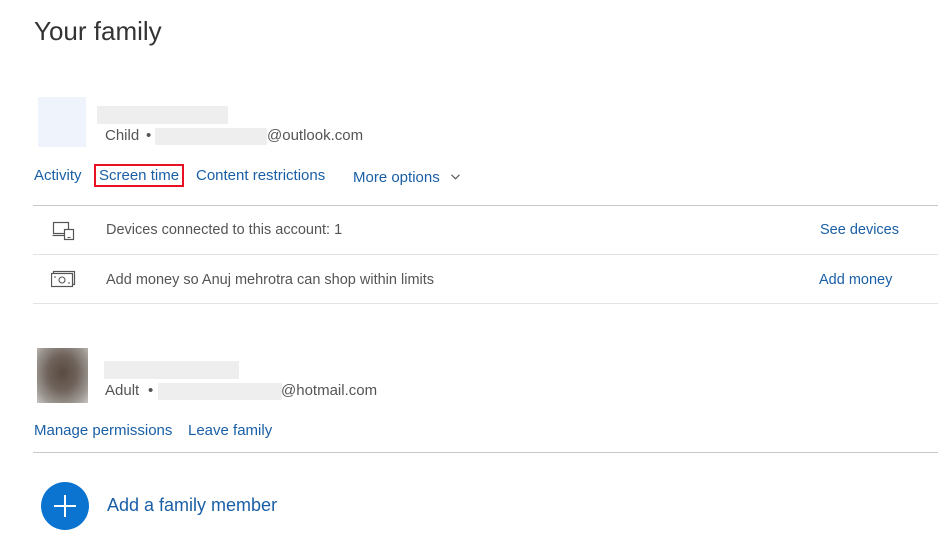  I want to click on more-options-label: More options, so click(396, 177).